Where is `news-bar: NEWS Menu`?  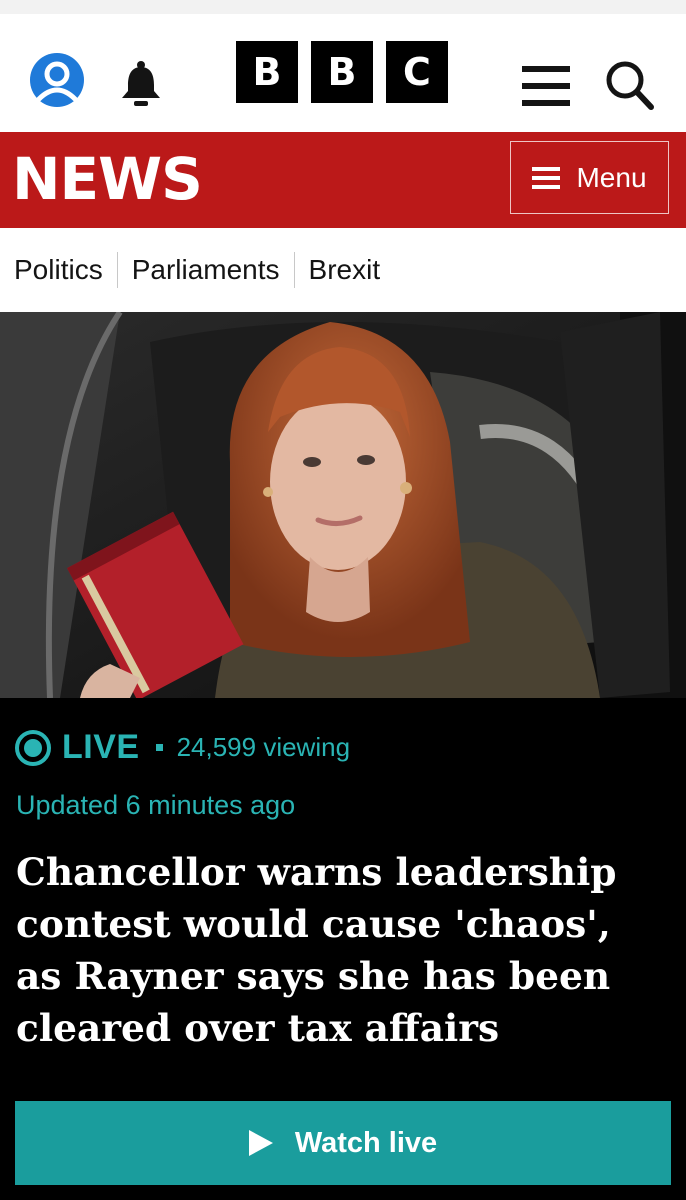 news-bar: NEWS Menu is located at coordinates (343, 180).